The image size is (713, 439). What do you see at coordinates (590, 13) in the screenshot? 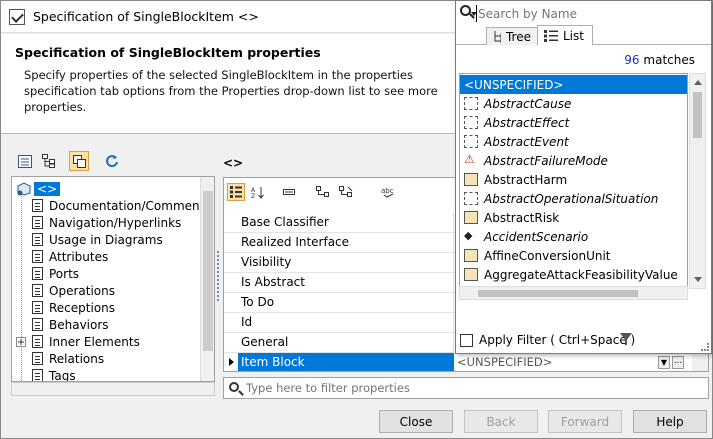
I see `search-by-name-input` at bounding box center [590, 13].